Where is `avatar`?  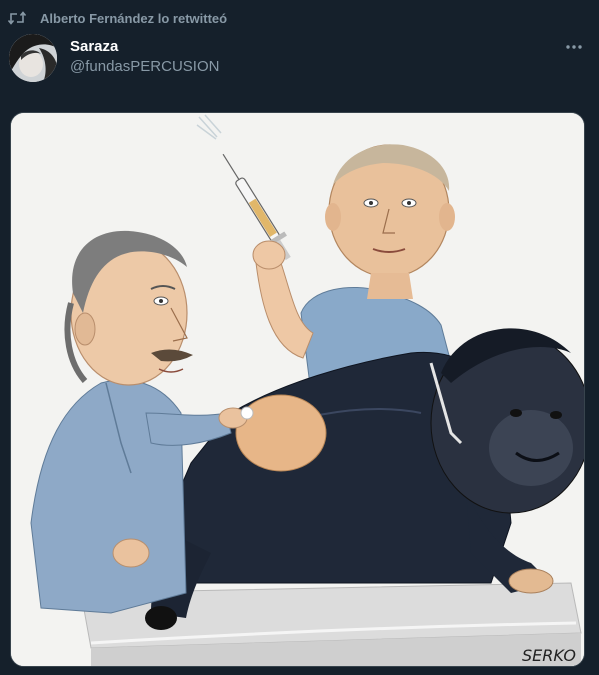 avatar is located at coordinates (33, 58).